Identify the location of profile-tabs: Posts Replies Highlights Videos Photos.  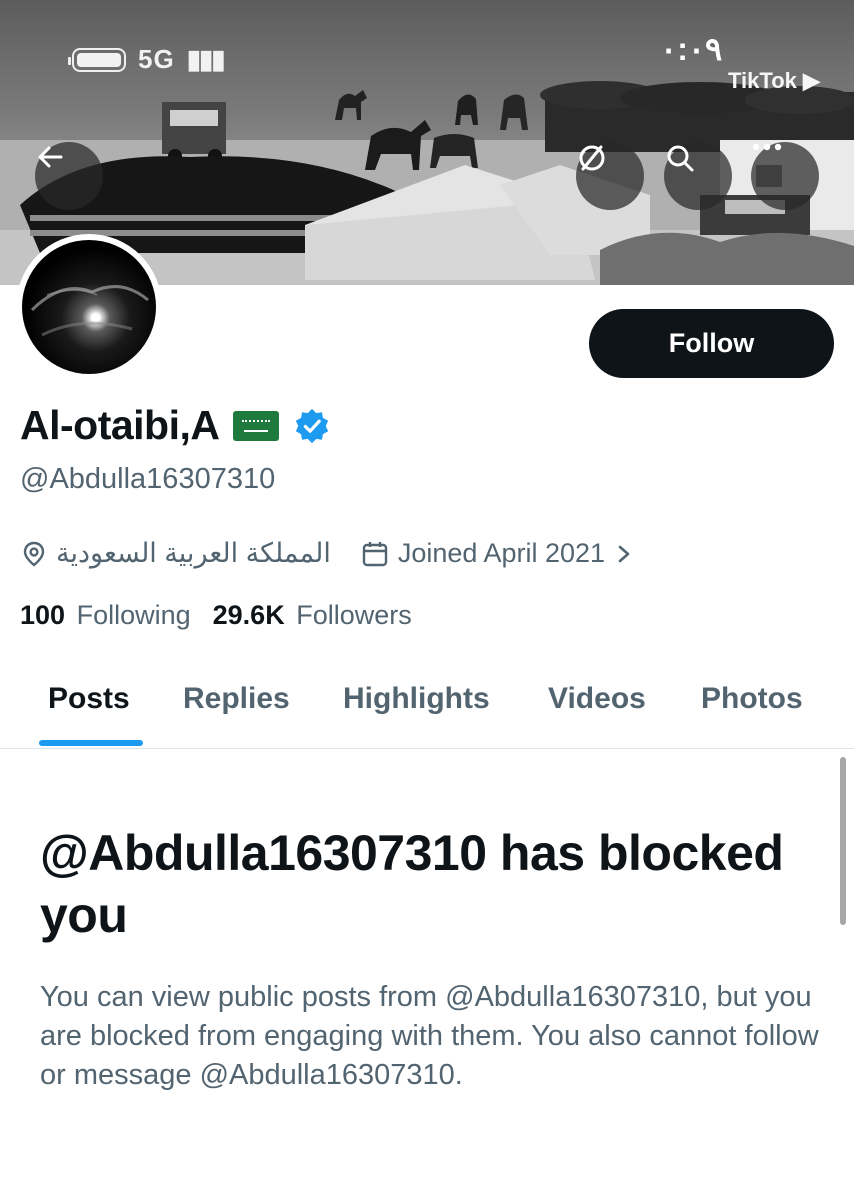
(427, 708).